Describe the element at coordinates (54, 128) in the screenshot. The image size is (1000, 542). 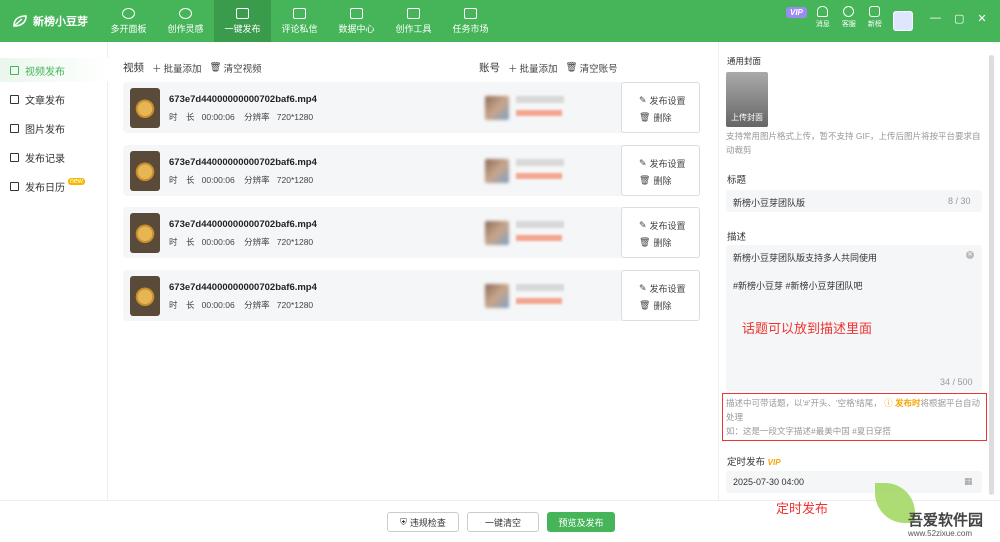
I see `sidebar-item-image: 图片发布` at that location.